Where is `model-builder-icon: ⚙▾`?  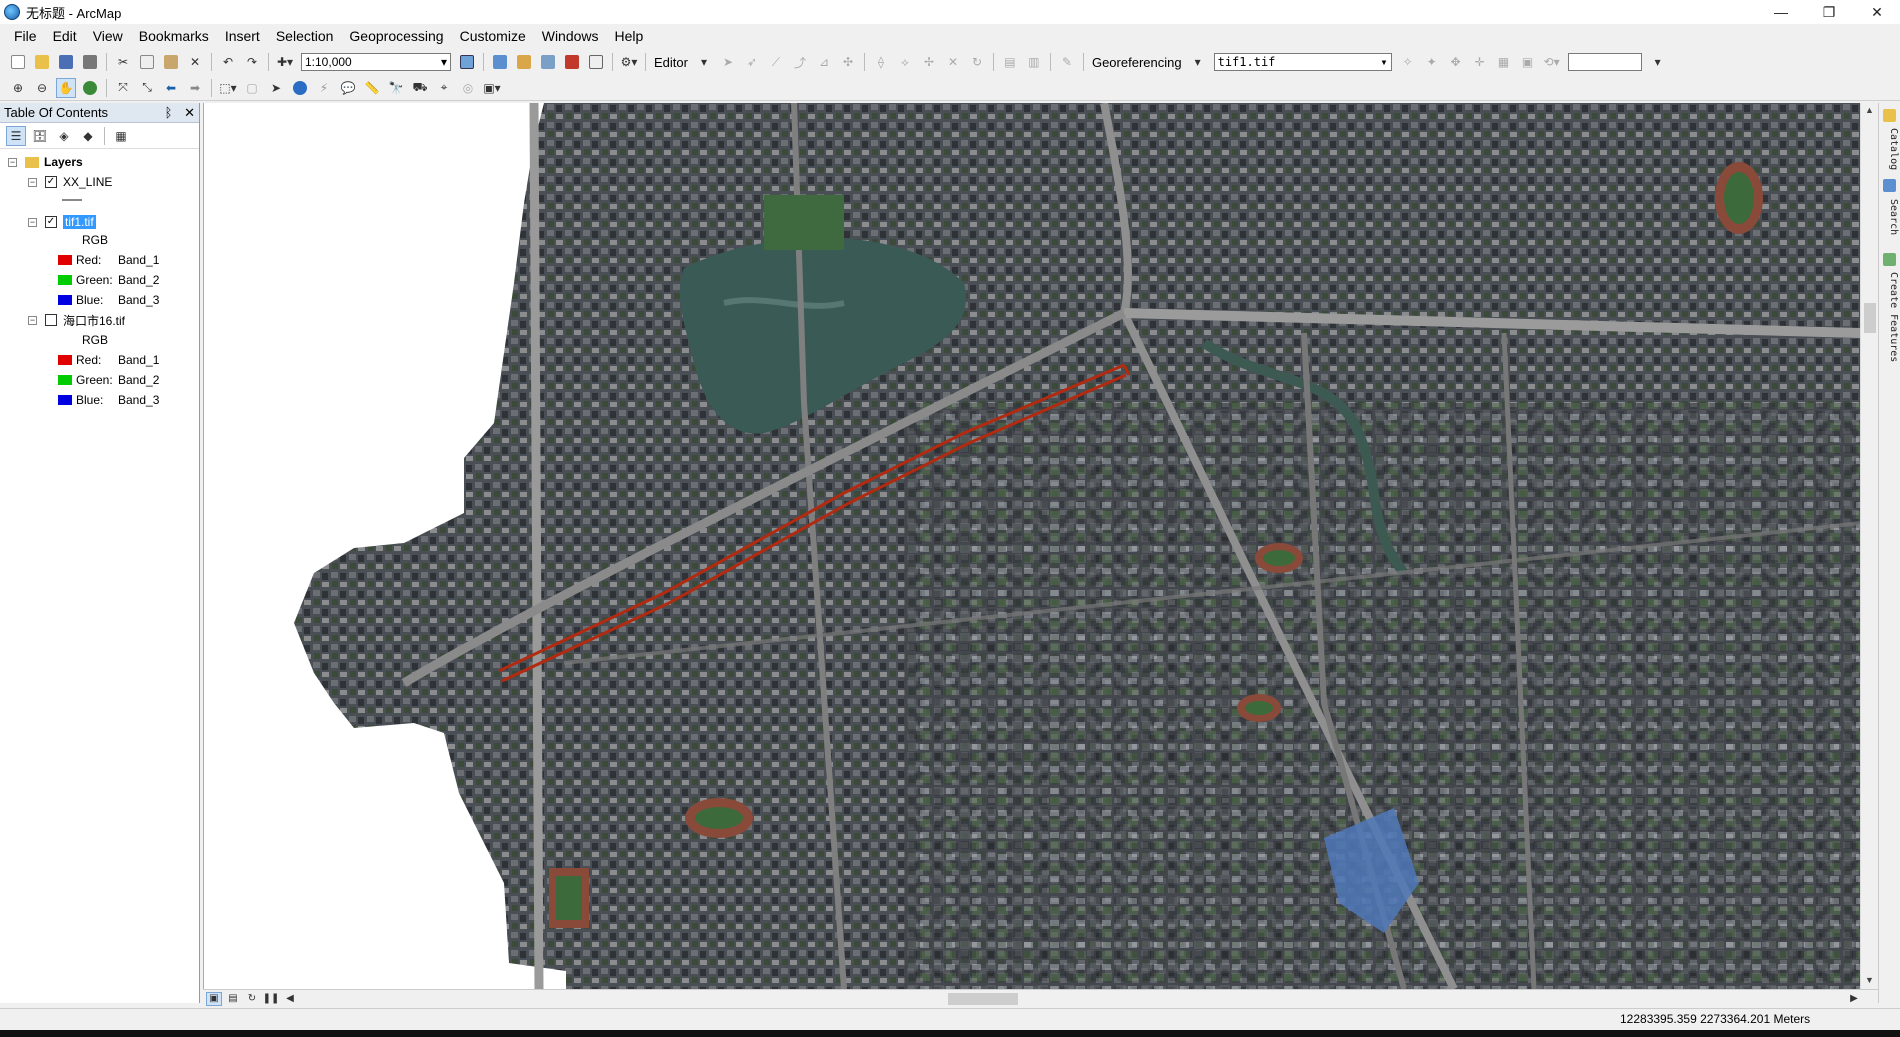
model-builder-icon: ⚙▾ is located at coordinates (629, 62).